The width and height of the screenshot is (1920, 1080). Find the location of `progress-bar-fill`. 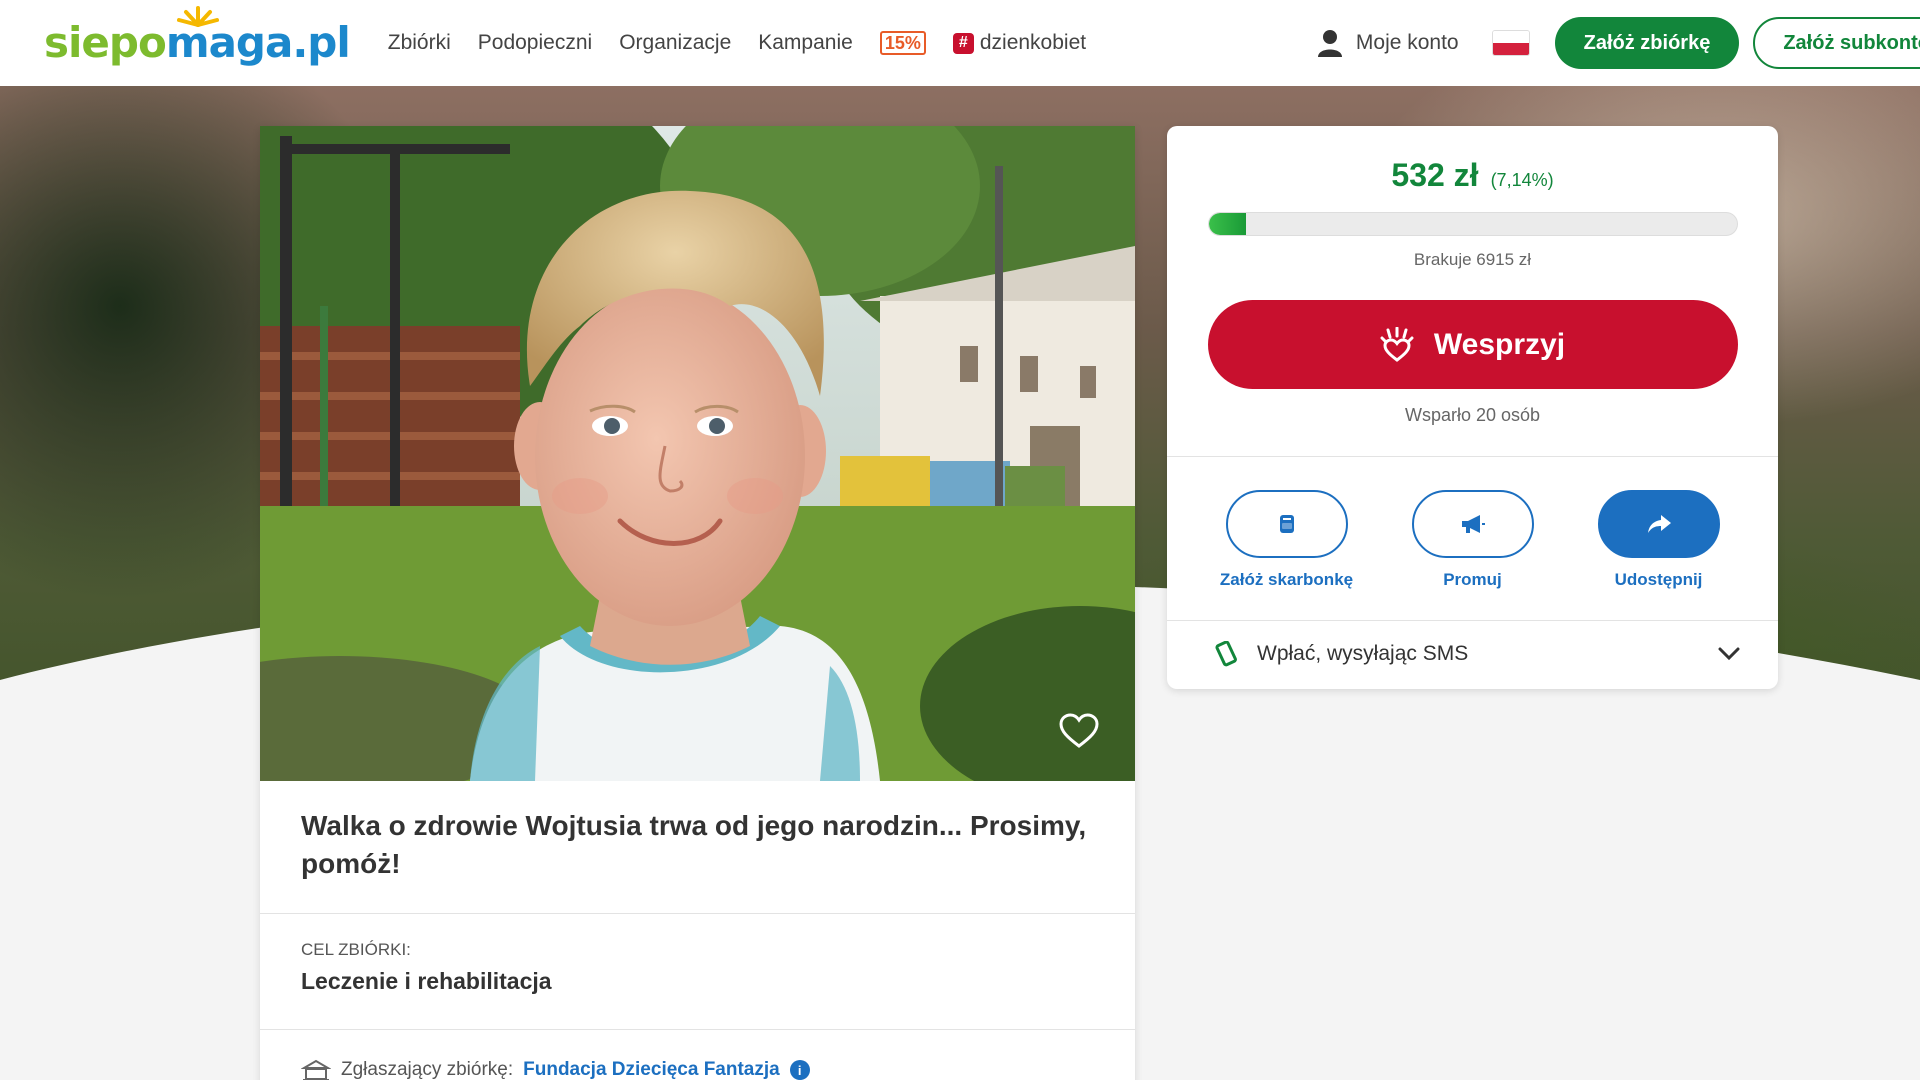

progress-bar-fill is located at coordinates (1227, 224).